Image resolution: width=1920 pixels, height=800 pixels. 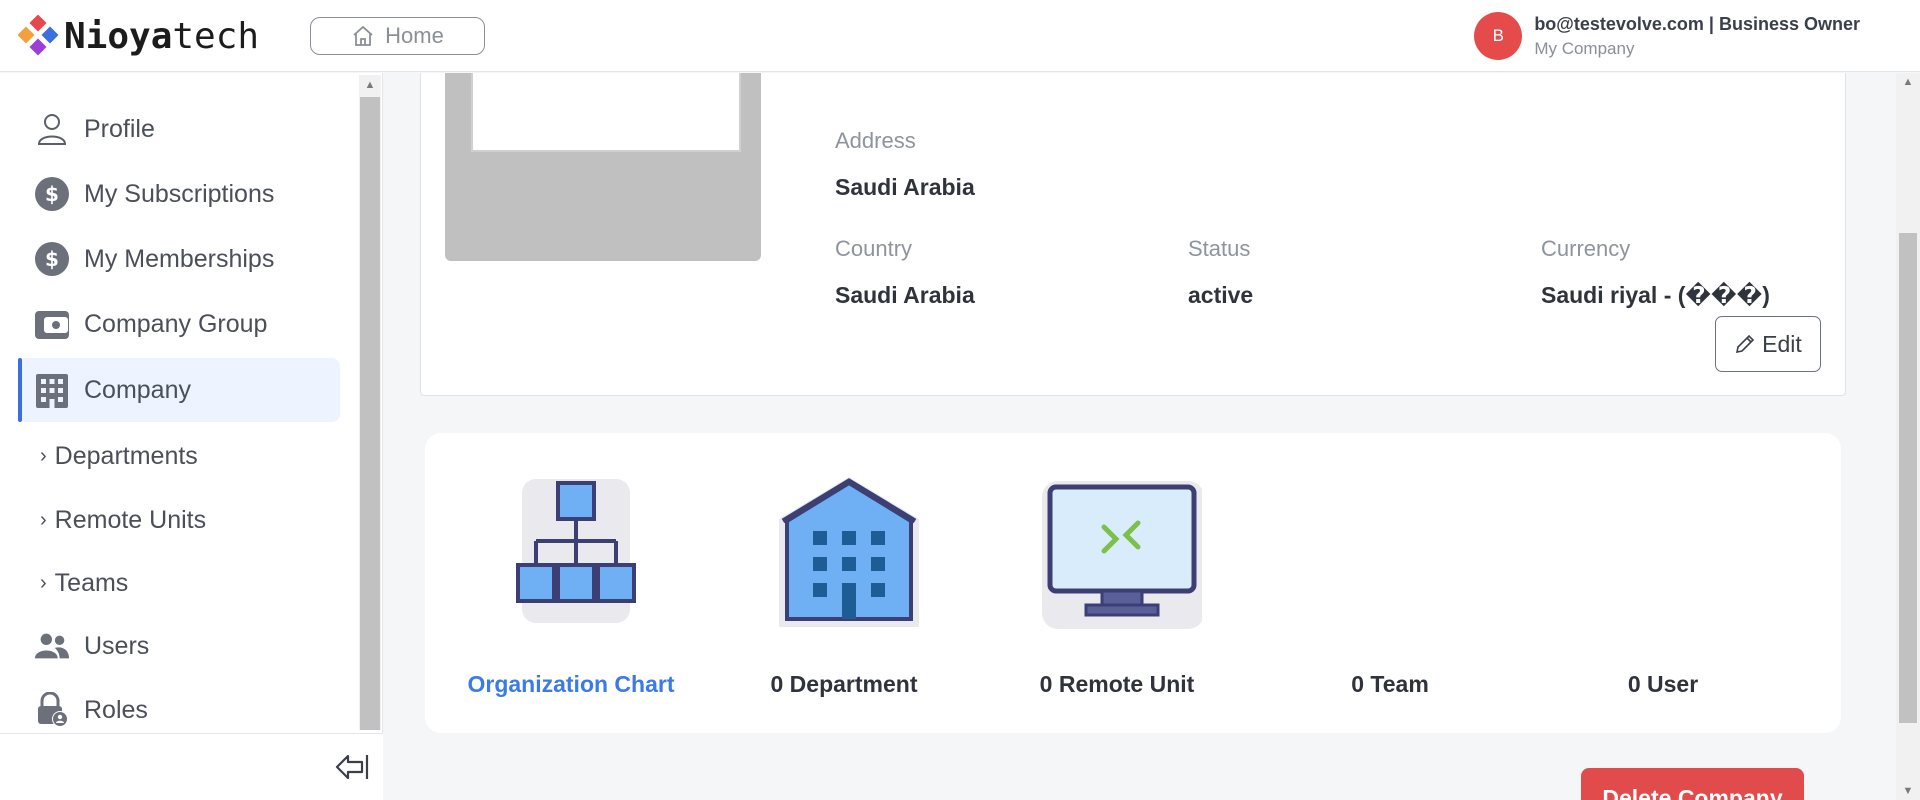 What do you see at coordinates (606, 112) in the screenshot?
I see `company-logo-inner` at bounding box center [606, 112].